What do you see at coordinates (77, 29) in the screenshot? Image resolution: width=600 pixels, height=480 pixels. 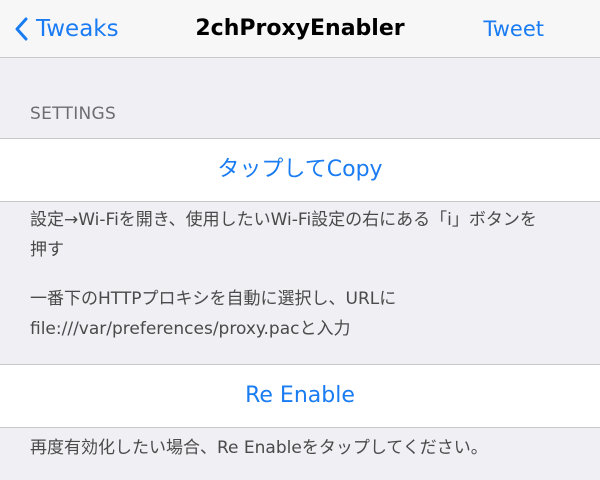 I see `back-button-label: Tweaks` at bounding box center [77, 29].